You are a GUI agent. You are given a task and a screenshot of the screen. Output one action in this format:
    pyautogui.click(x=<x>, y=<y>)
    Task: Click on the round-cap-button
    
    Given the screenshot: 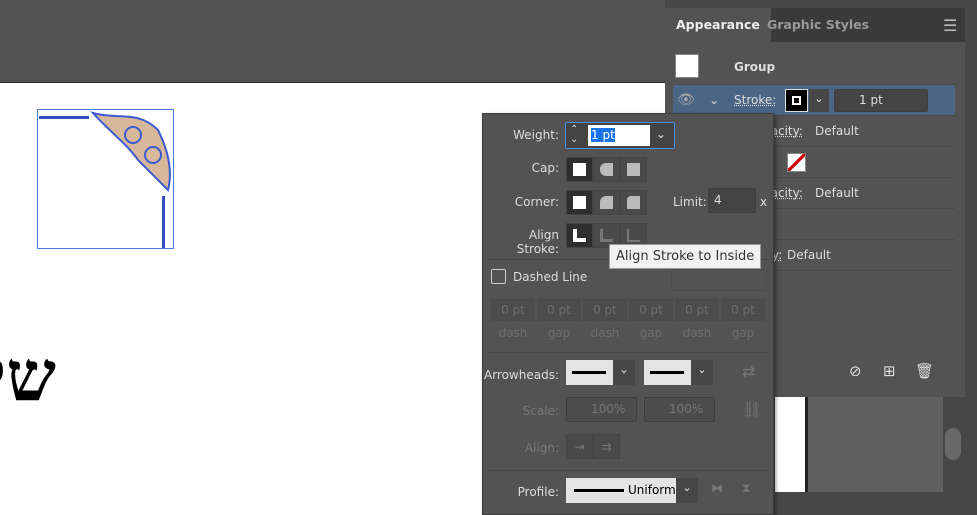 What is the action you would take?
    pyautogui.click(x=606, y=169)
    